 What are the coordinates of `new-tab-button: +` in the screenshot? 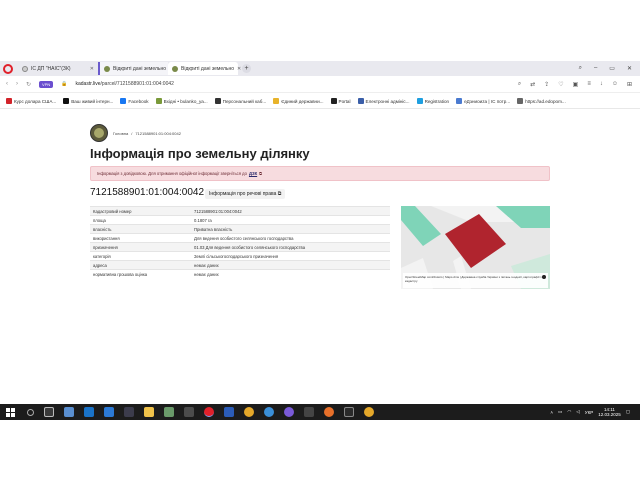 It's located at (246, 68).